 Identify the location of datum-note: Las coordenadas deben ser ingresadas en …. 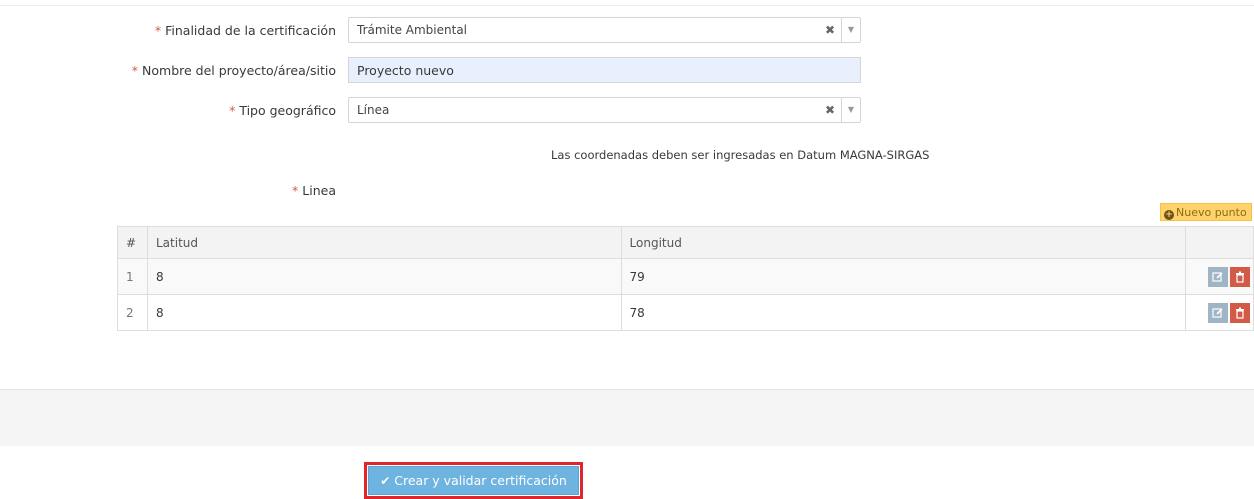
(740, 155).